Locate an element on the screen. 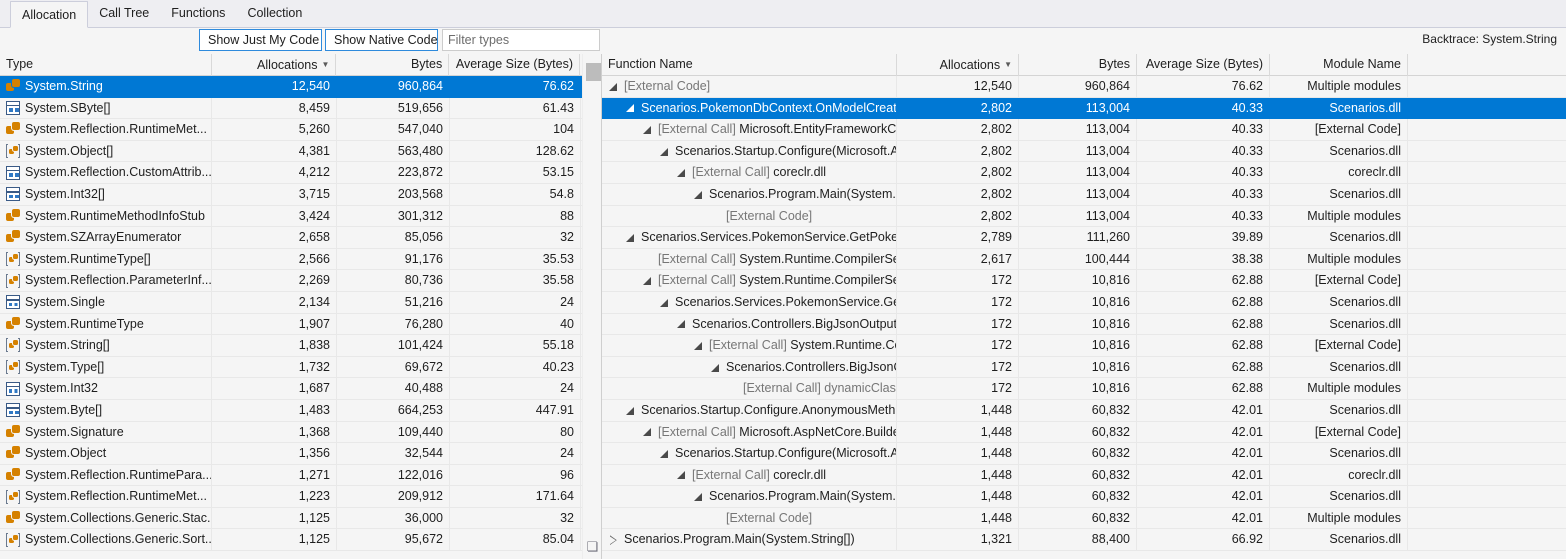  type-cell: System.Single is located at coordinates (106, 302).